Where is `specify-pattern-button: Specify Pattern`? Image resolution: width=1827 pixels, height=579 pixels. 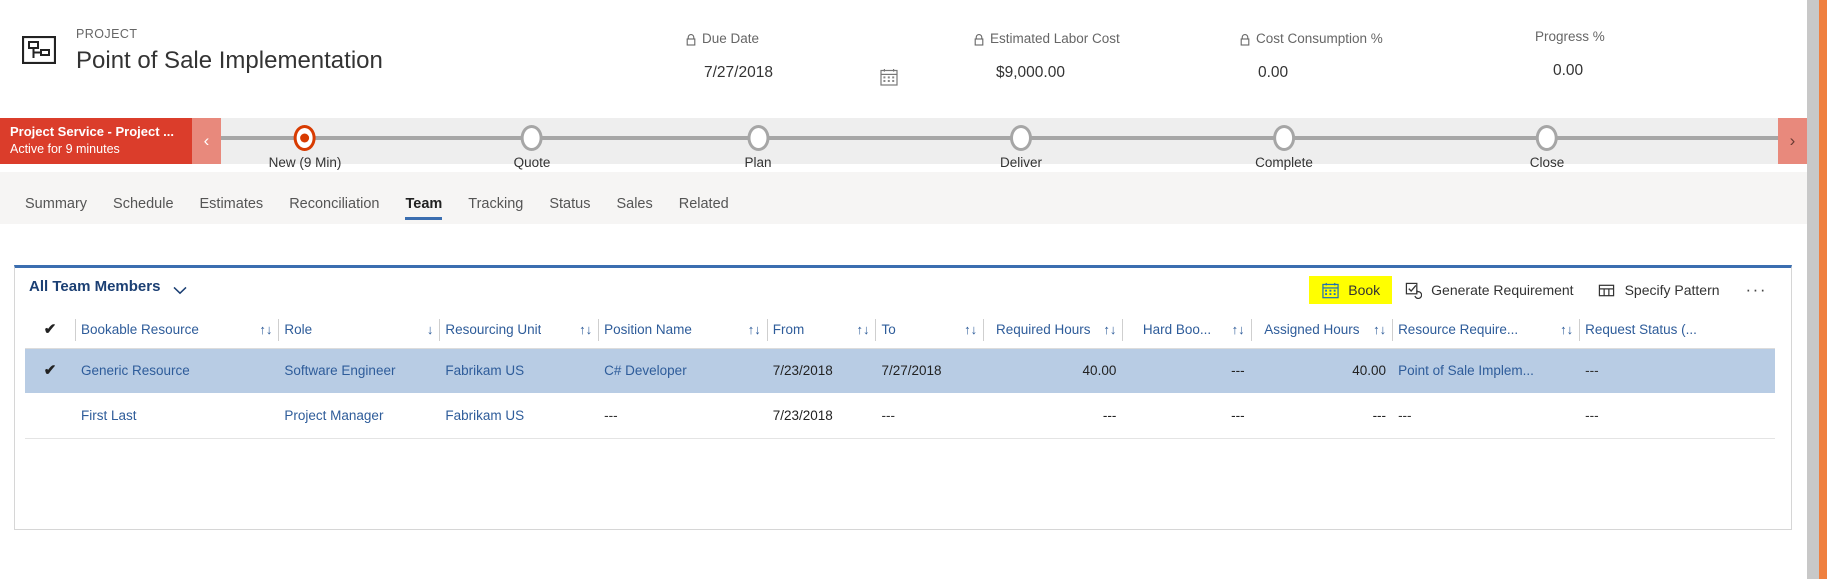 specify-pattern-button: Specify Pattern is located at coordinates (1659, 290).